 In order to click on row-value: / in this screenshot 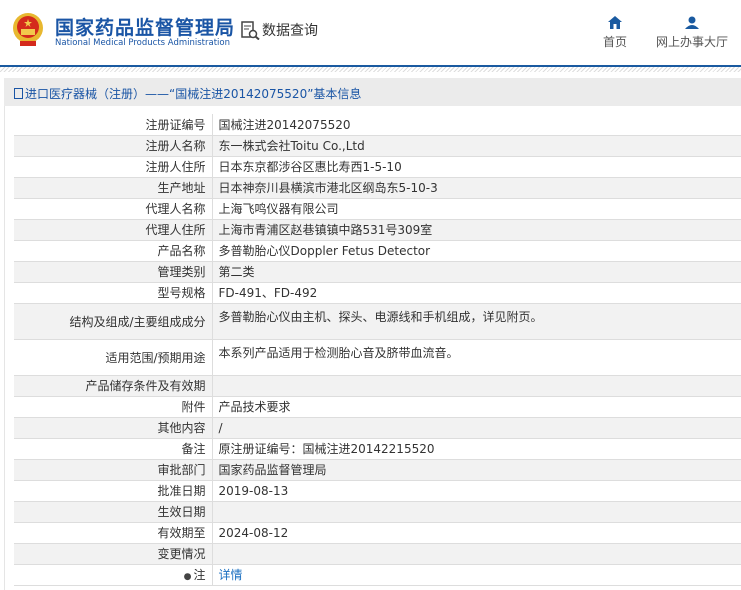, I will do `click(476, 428)`.